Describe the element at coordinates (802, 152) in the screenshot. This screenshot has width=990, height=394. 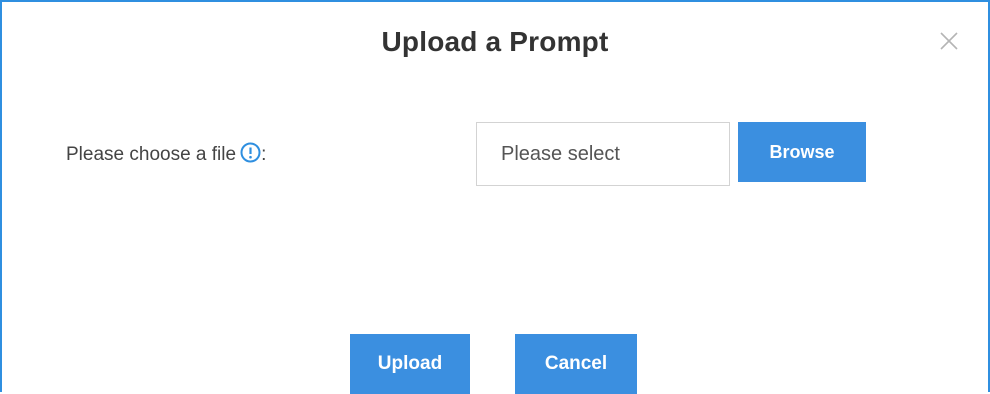
I see `browse-button: Browse` at that location.